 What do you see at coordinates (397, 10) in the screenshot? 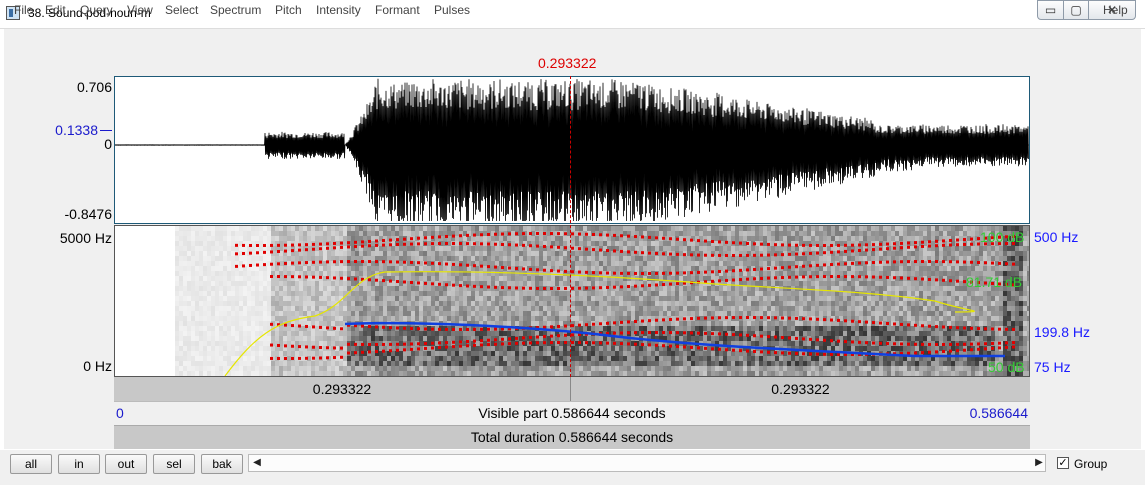
I see `menu-formant: Formant` at bounding box center [397, 10].